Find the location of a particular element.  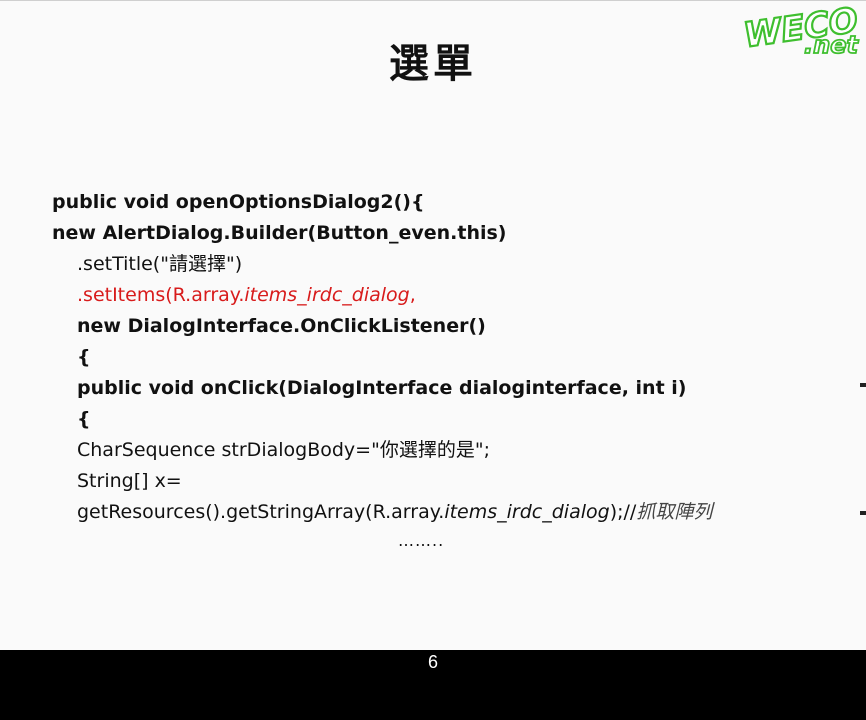

slide-title: 選單 is located at coordinates (433, 63).